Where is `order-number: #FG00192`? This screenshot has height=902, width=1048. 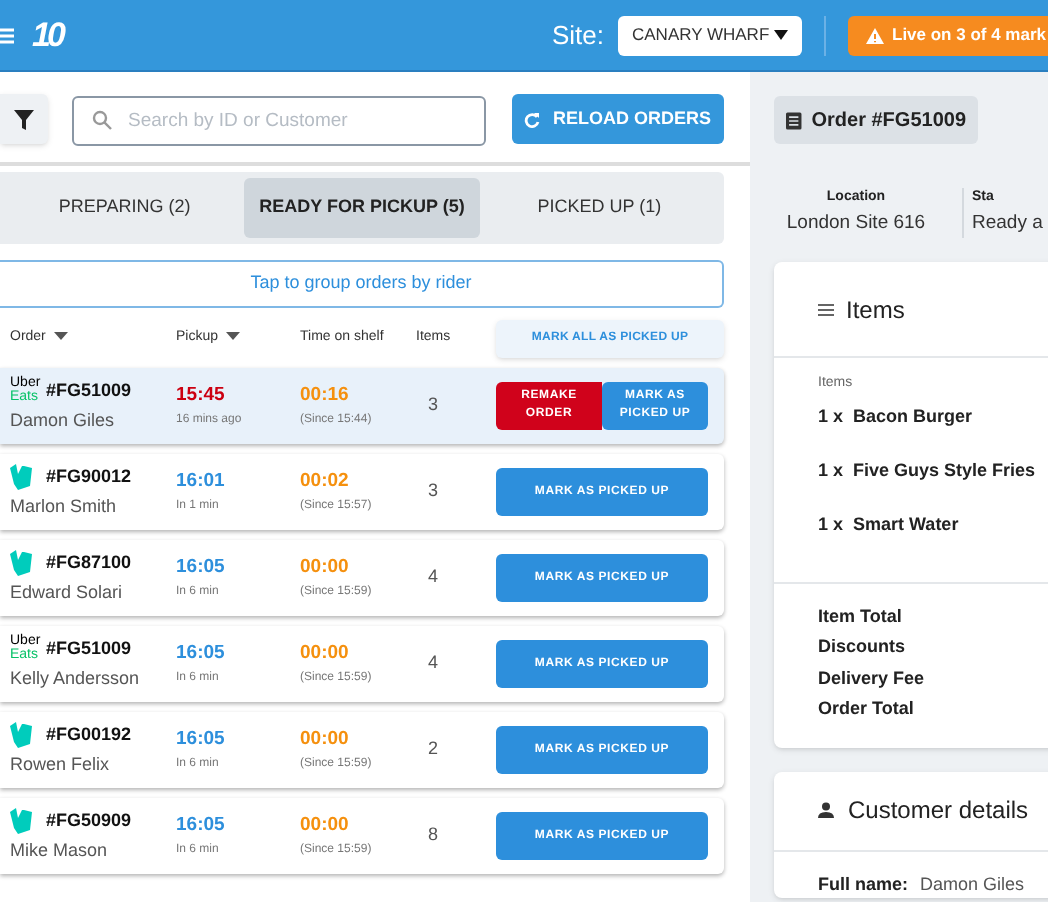
order-number: #FG00192 is located at coordinates (89, 734).